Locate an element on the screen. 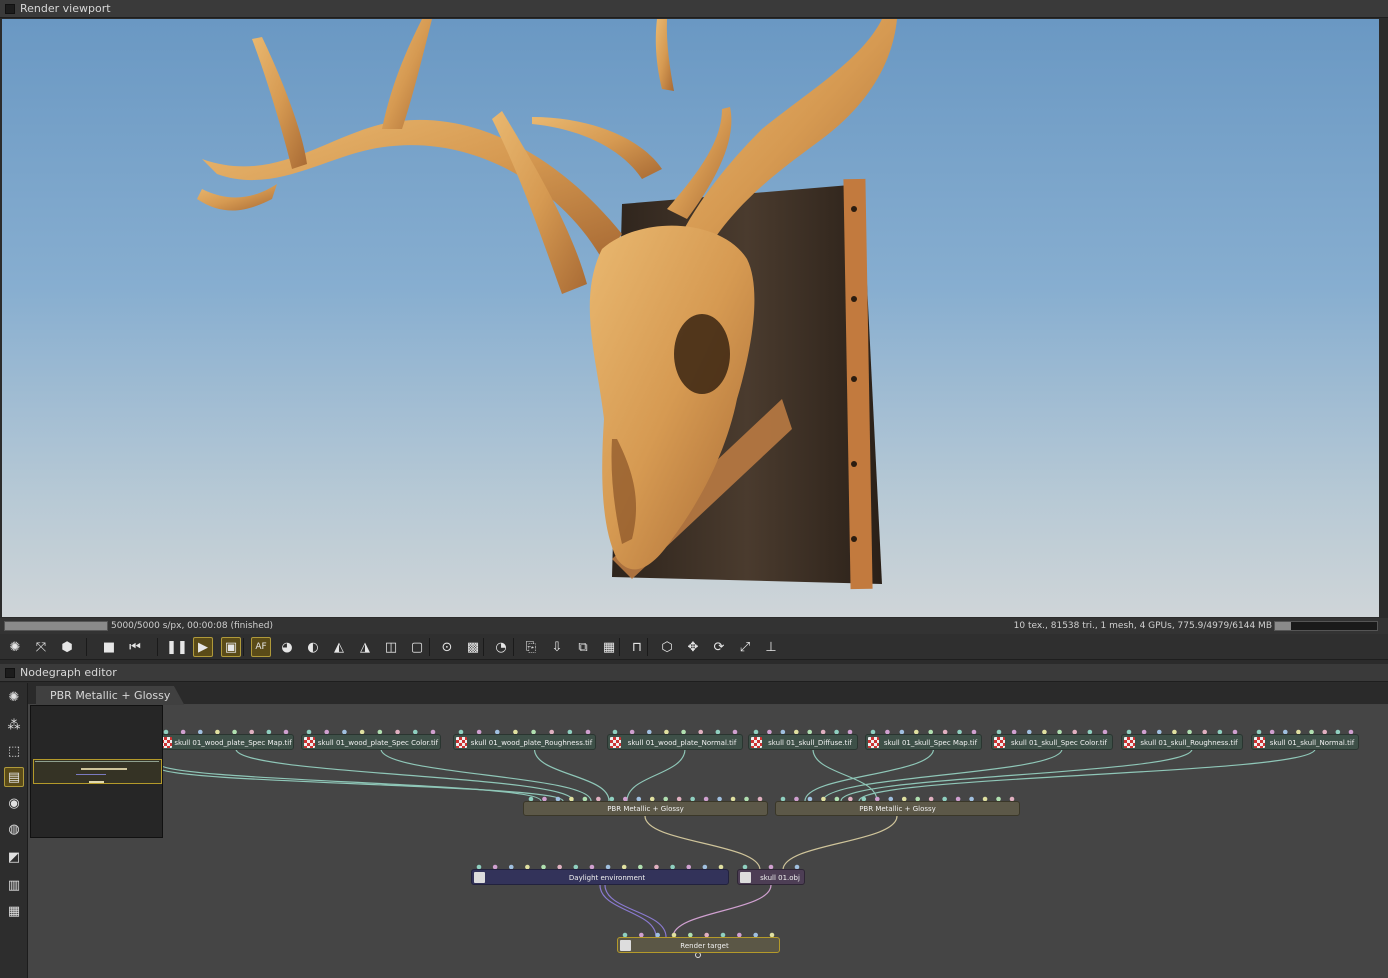 The image size is (1388, 978). lock-icon: ⊓ is located at coordinates (637, 647).